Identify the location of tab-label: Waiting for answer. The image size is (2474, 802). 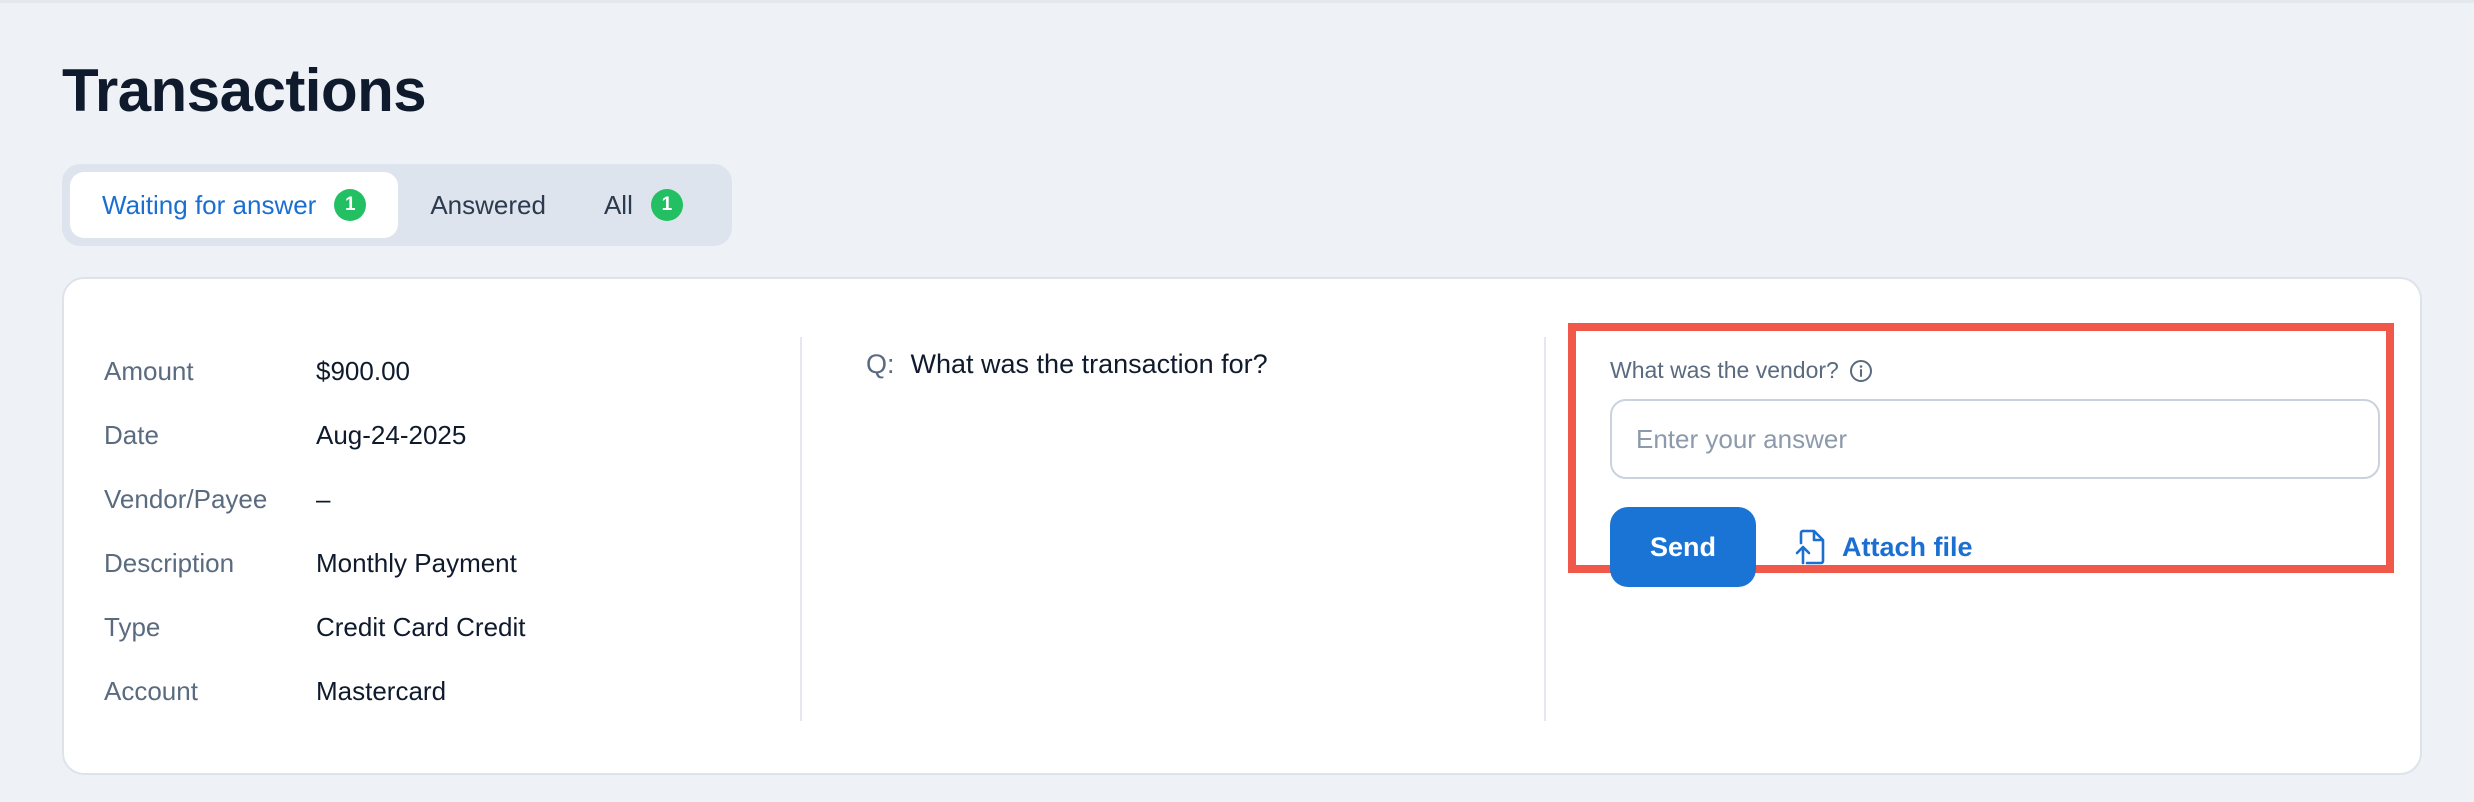
(209, 204).